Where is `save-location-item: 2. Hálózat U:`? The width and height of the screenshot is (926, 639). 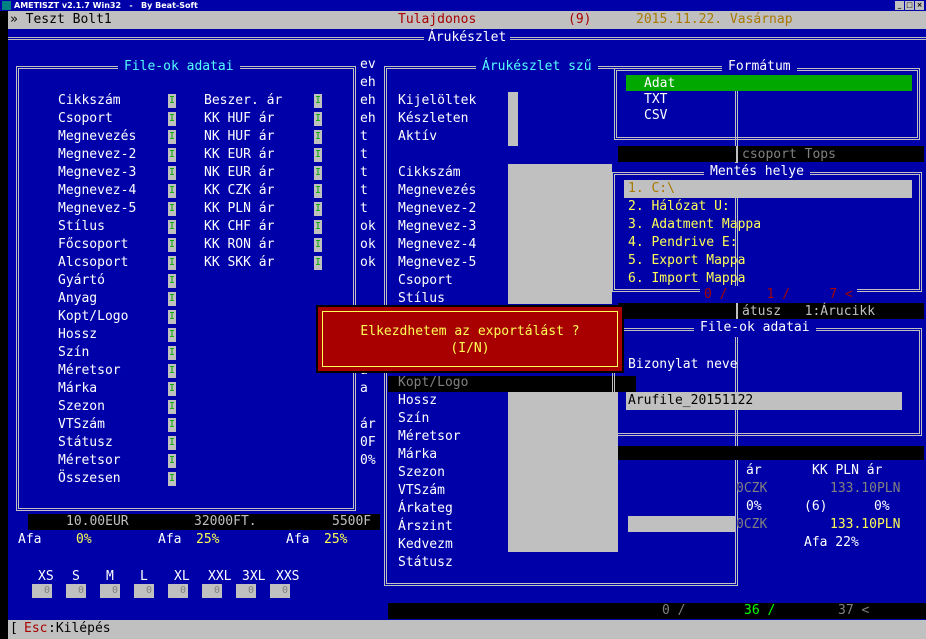 save-location-item: 2. Hálózat U: is located at coordinates (768, 207).